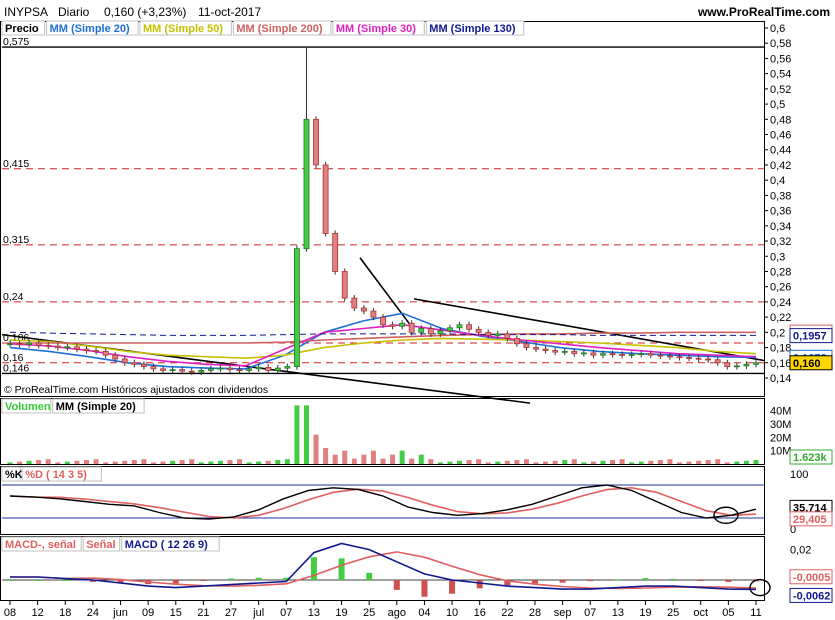 The height and width of the screenshot is (620, 835). I want to click on axis-label: 0,4, so click(777, 181).